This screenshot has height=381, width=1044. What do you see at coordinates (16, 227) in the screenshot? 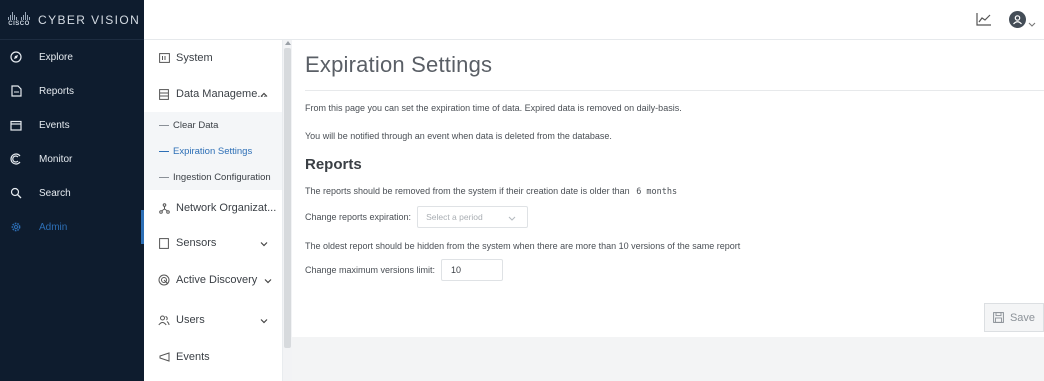
I see `gear-icon` at bounding box center [16, 227].